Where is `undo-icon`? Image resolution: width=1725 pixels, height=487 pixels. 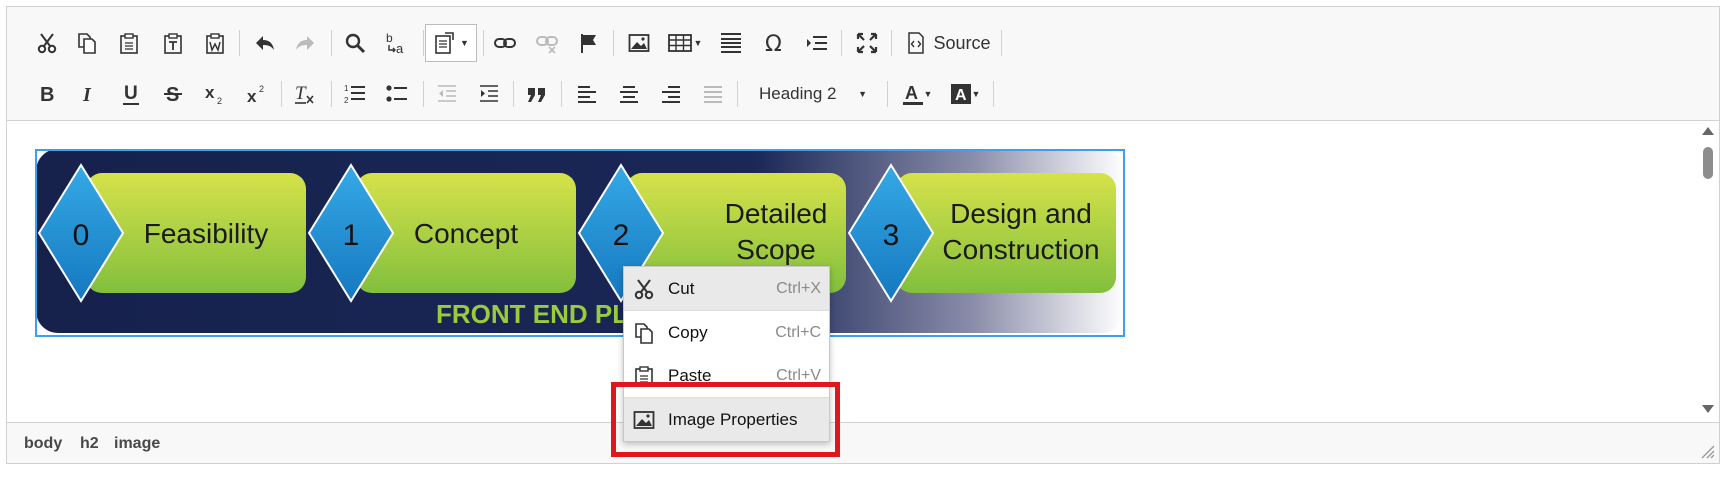 undo-icon is located at coordinates (265, 43).